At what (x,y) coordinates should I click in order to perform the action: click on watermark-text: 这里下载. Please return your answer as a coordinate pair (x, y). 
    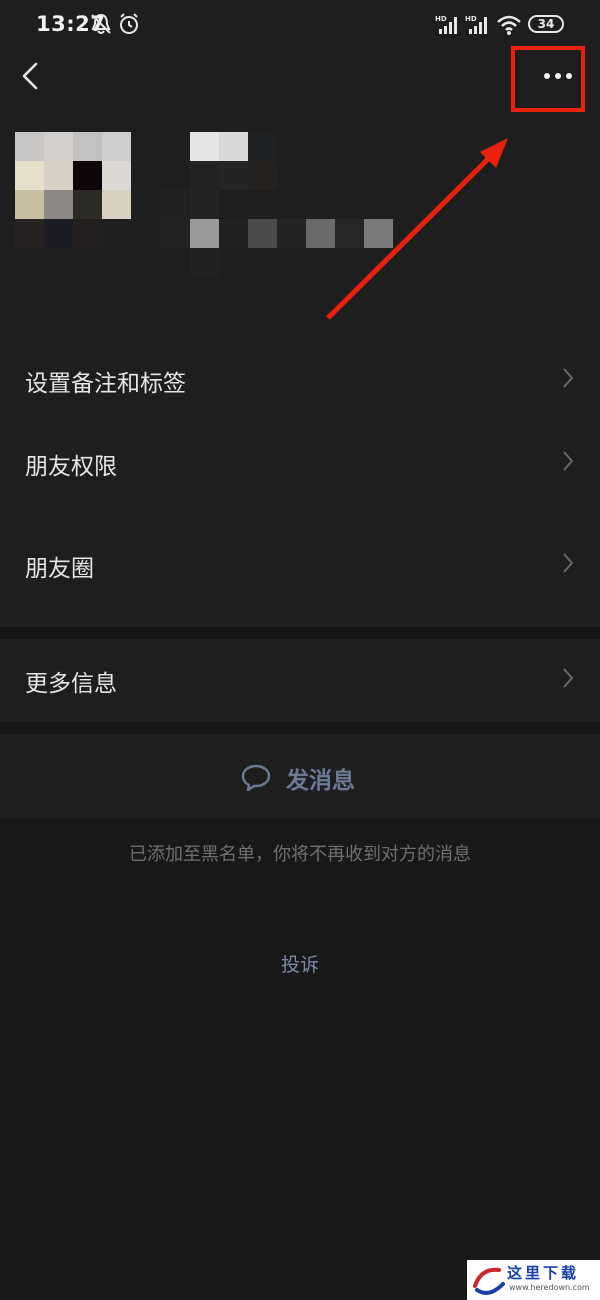
    Looking at the image, I should click on (543, 1273).